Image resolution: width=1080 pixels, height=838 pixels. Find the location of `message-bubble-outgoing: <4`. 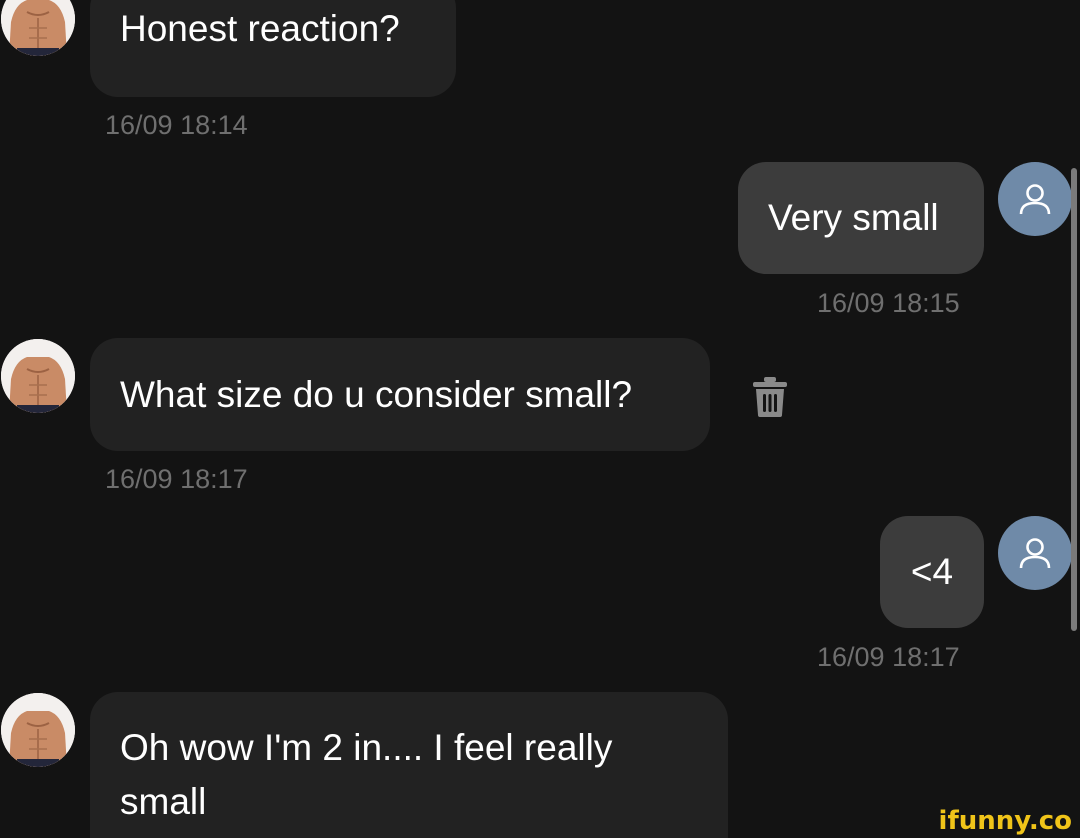

message-bubble-outgoing: <4 is located at coordinates (932, 572).